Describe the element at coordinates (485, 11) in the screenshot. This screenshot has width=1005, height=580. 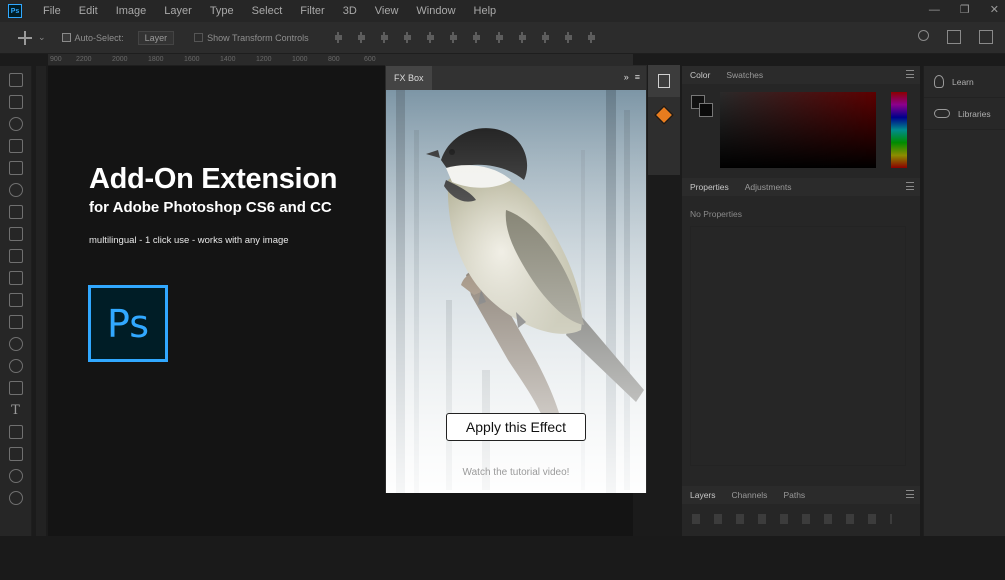
I see `menu-help: Help` at that location.